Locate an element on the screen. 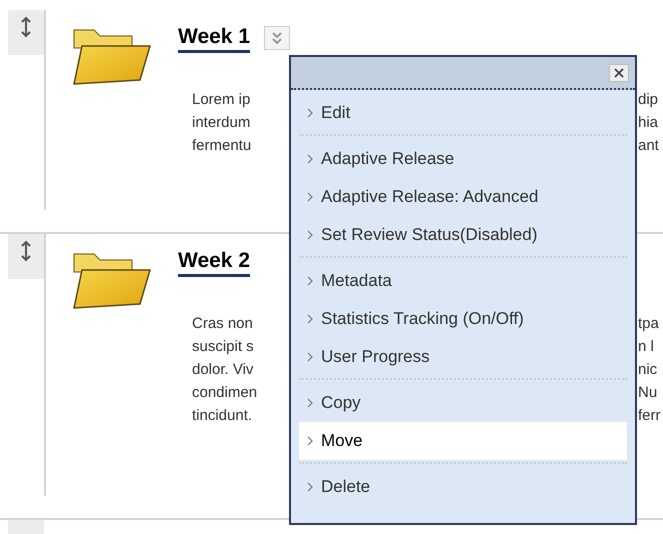 This screenshot has height=534, width=663. description-text: dolor. Viv is located at coordinates (223, 370).